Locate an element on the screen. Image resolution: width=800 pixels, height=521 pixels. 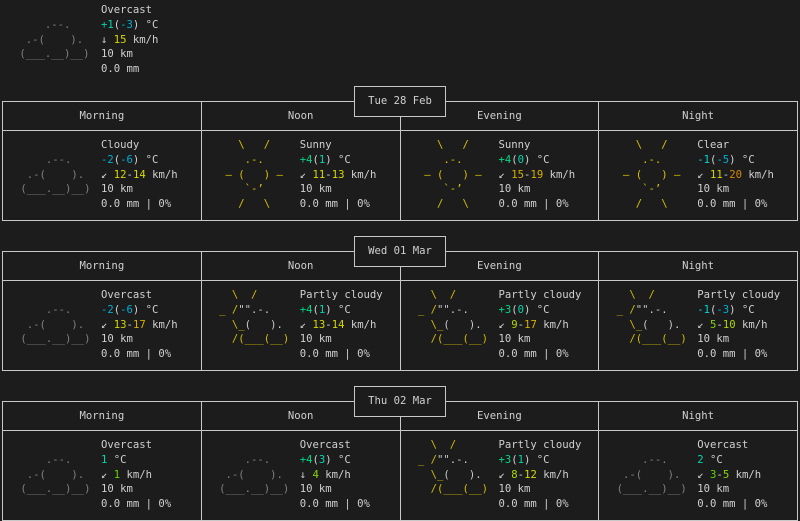
icon-line: ― ( ) ― is located at coordinates (652, 174).